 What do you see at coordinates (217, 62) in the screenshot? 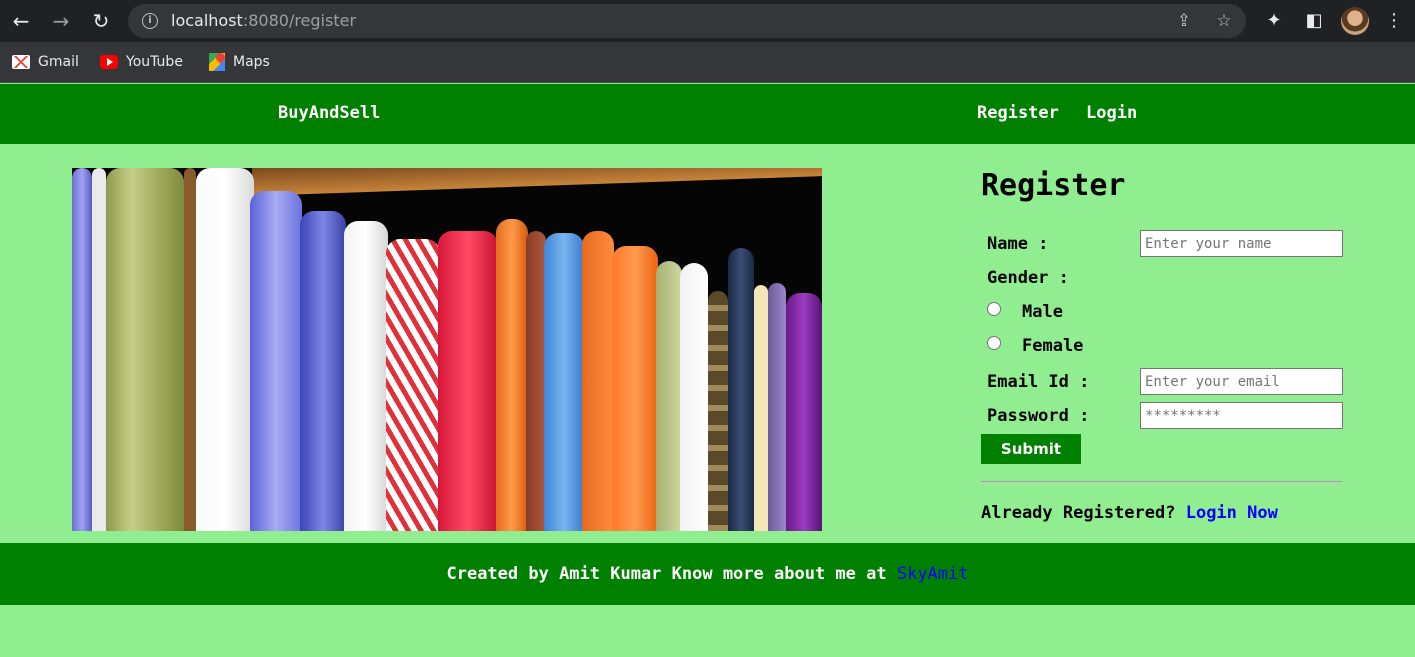
I see `maps-icon` at bounding box center [217, 62].